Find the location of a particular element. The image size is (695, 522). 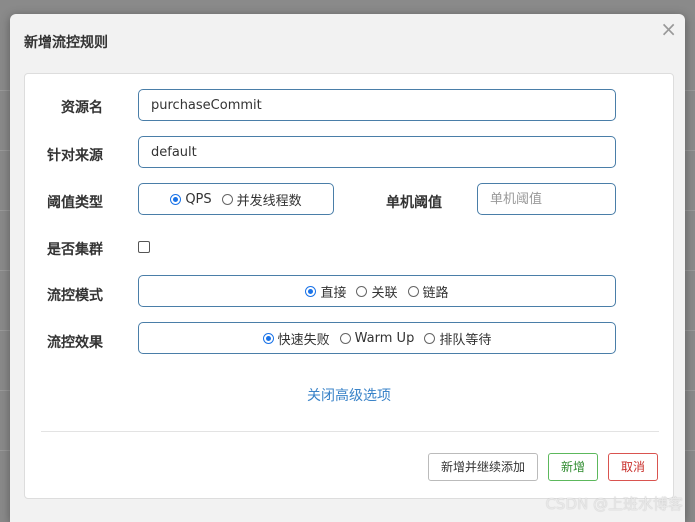

radio-relate: 关联 is located at coordinates (377, 291).